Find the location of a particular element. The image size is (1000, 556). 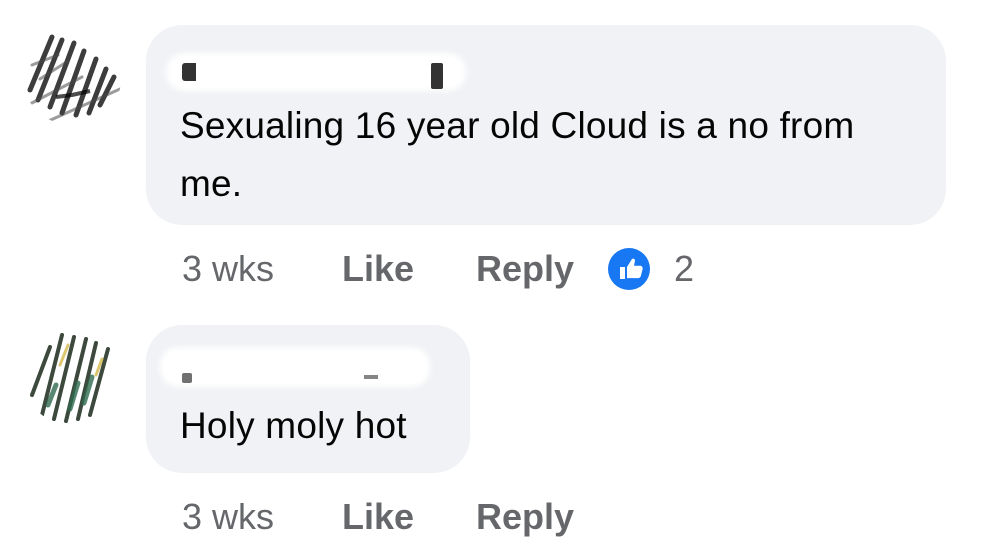

comment-text: Holy moly hot is located at coordinates (293, 425).